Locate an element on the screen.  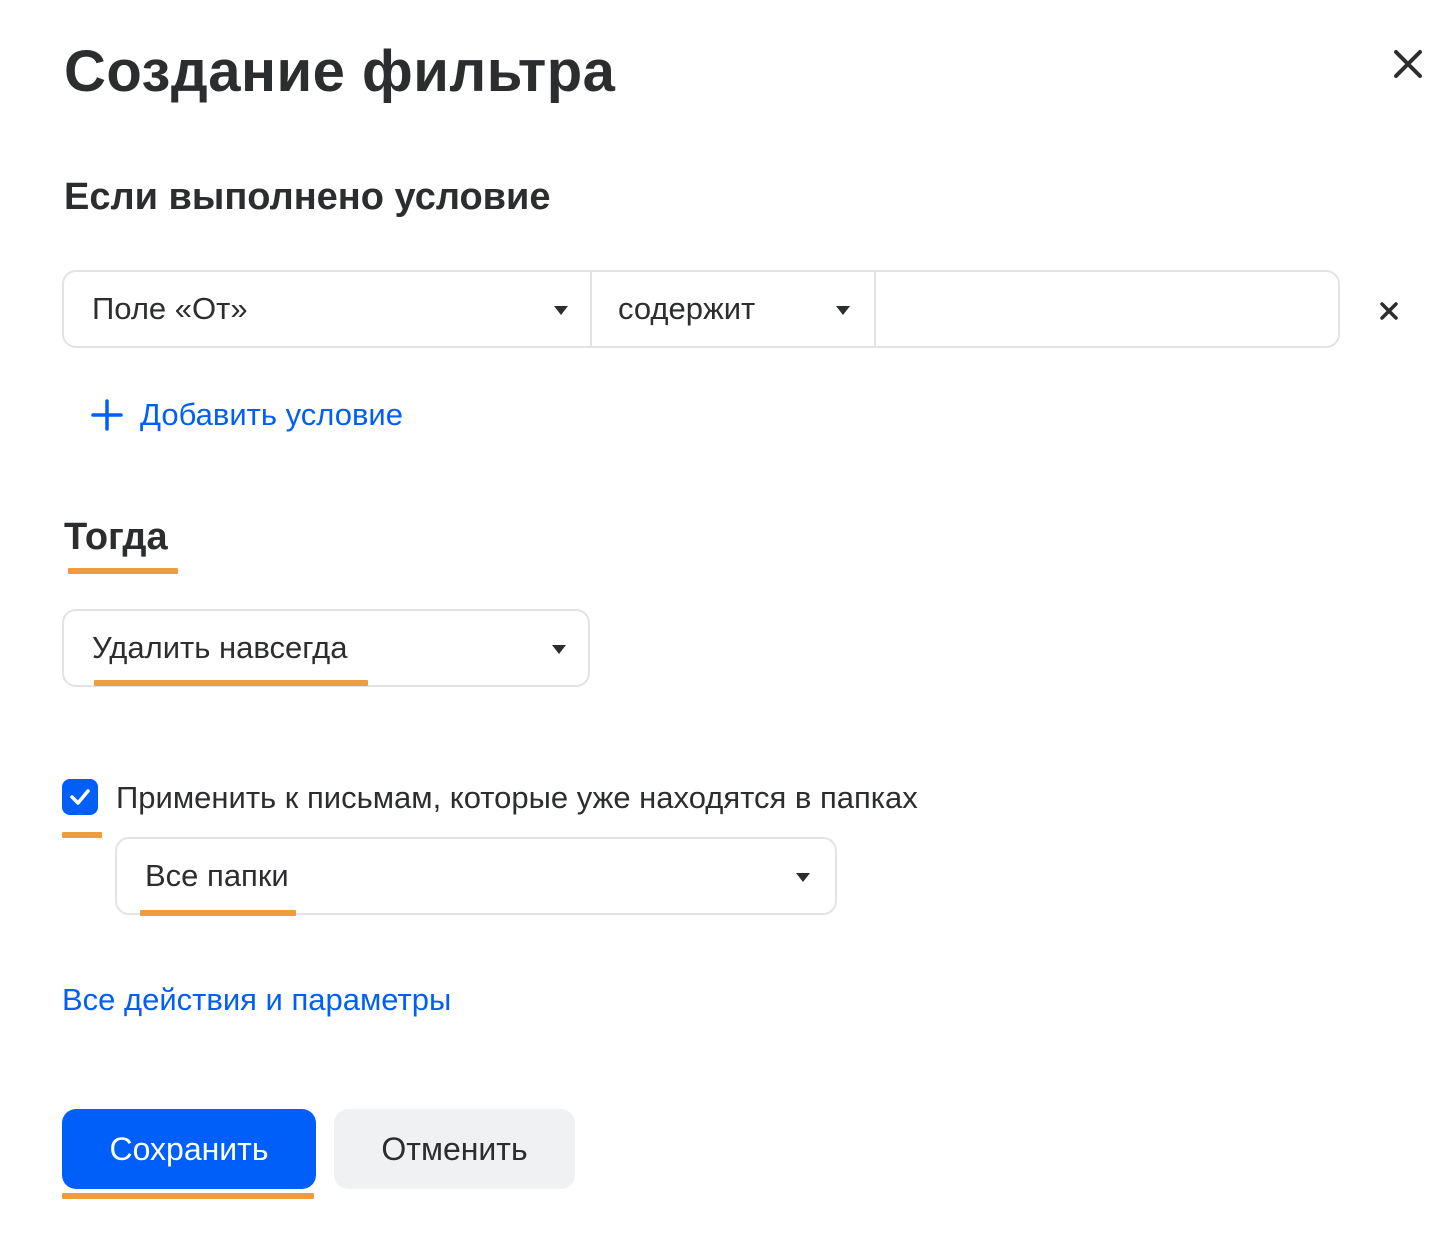
condition-row: Поле «От» содержит is located at coordinates (701, 309).